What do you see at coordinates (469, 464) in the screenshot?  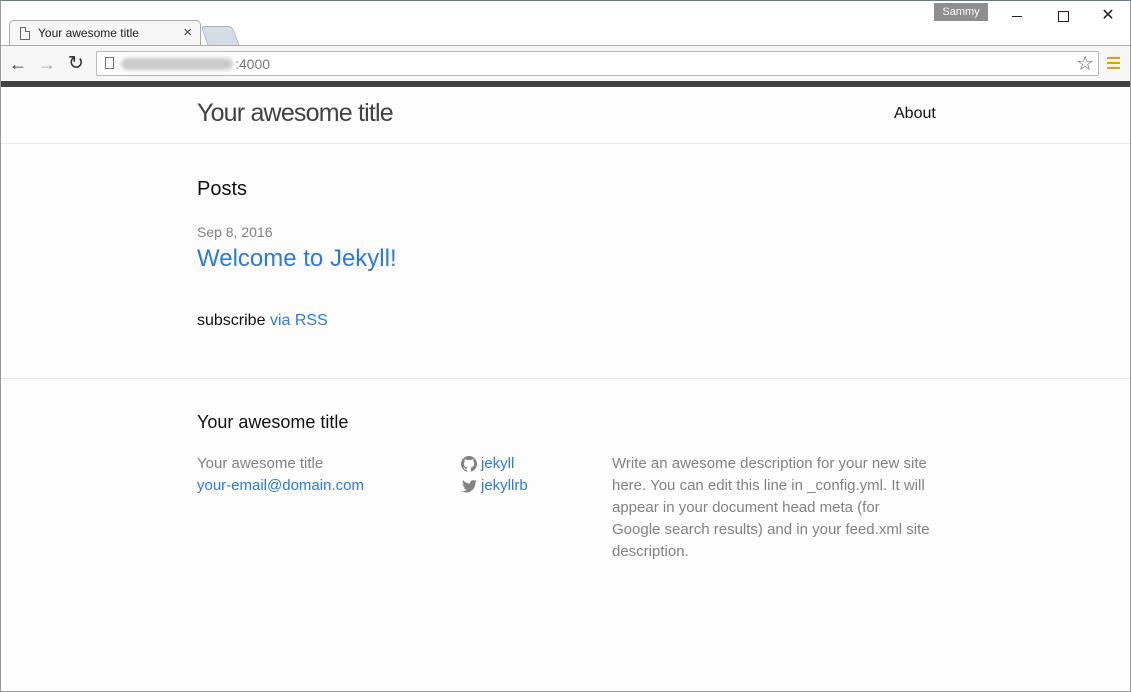 I see `github-icon` at bounding box center [469, 464].